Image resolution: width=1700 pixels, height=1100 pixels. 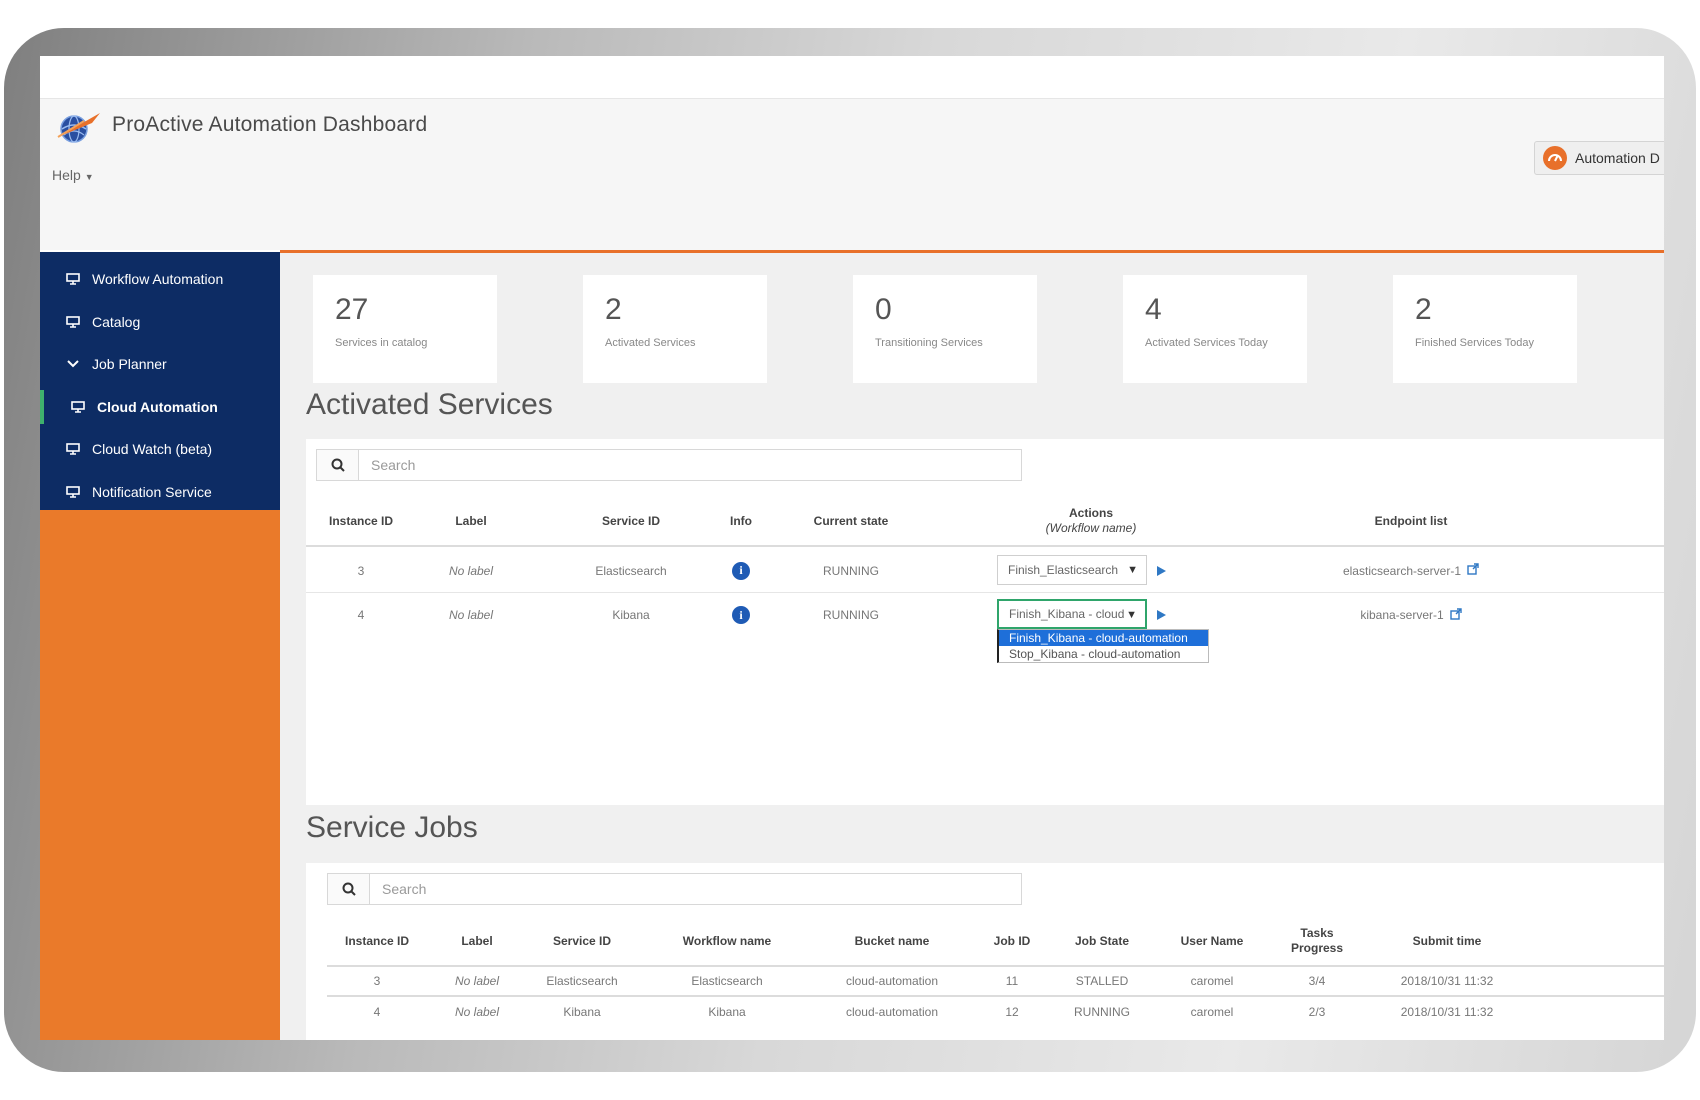 What do you see at coordinates (1012, 981) in the screenshot?
I see `cell-job-id: 11` at bounding box center [1012, 981].